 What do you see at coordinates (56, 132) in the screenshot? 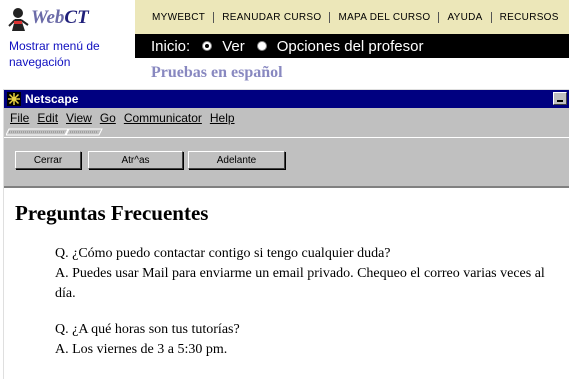
I see `toolbar-grip-tabs` at bounding box center [56, 132].